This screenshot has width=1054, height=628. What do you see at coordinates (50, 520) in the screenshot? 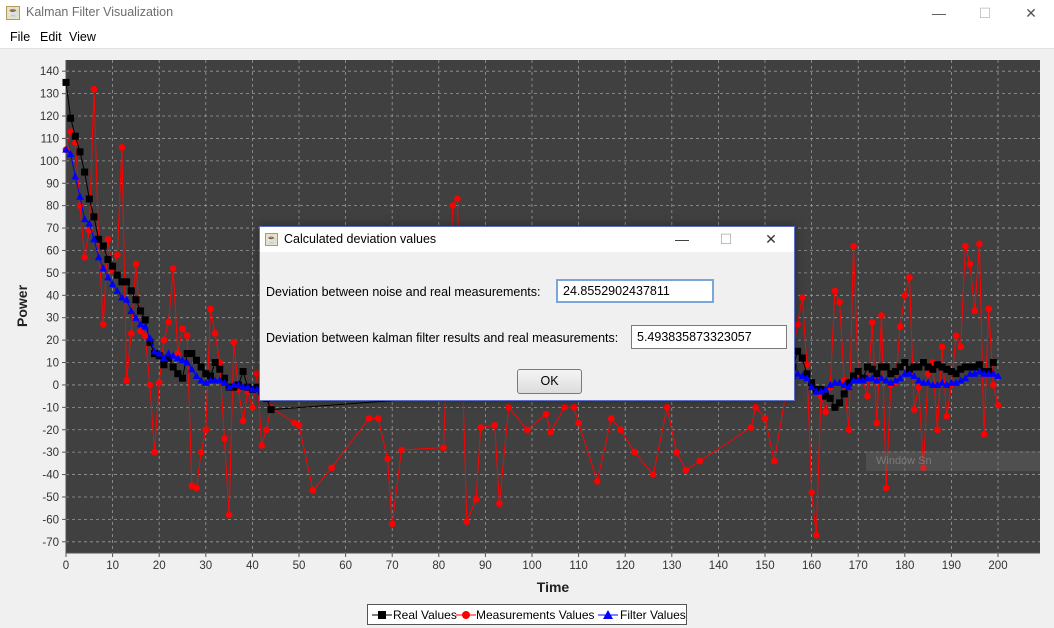
I see `y-tick-label: -60` at bounding box center [50, 520].